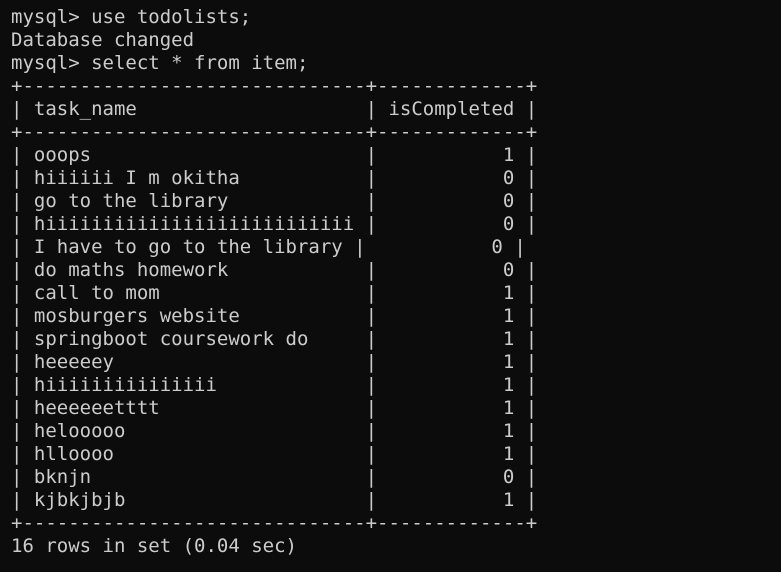  Describe the element at coordinates (160, 63) in the screenshot. I see `command-line: mysql> select * from item;` at that location.